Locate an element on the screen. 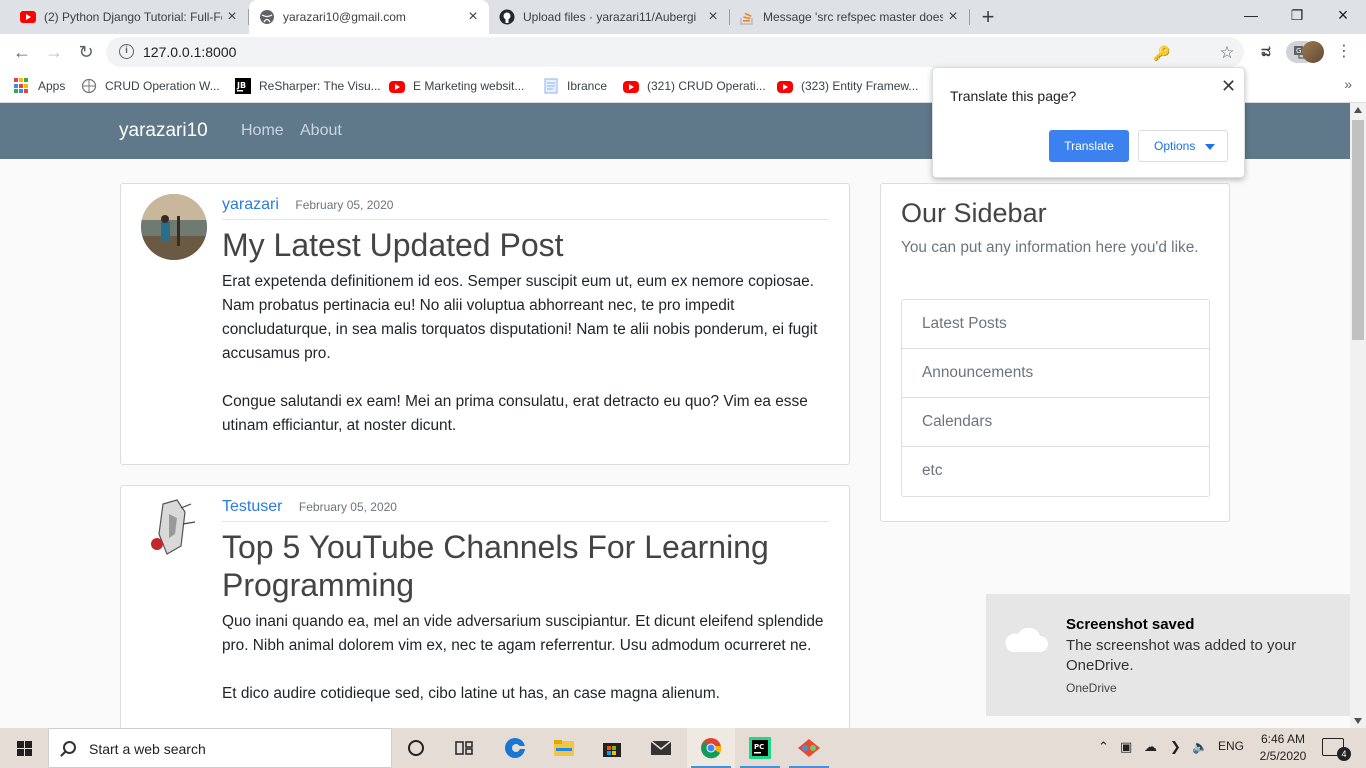  options-dropdown: Options is located at coordinates (1183, 146).